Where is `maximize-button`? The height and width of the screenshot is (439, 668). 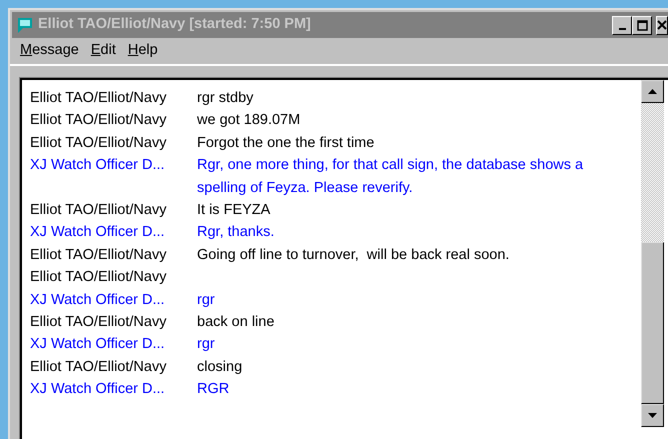
maximize-button is located at coordinates (642, 25).